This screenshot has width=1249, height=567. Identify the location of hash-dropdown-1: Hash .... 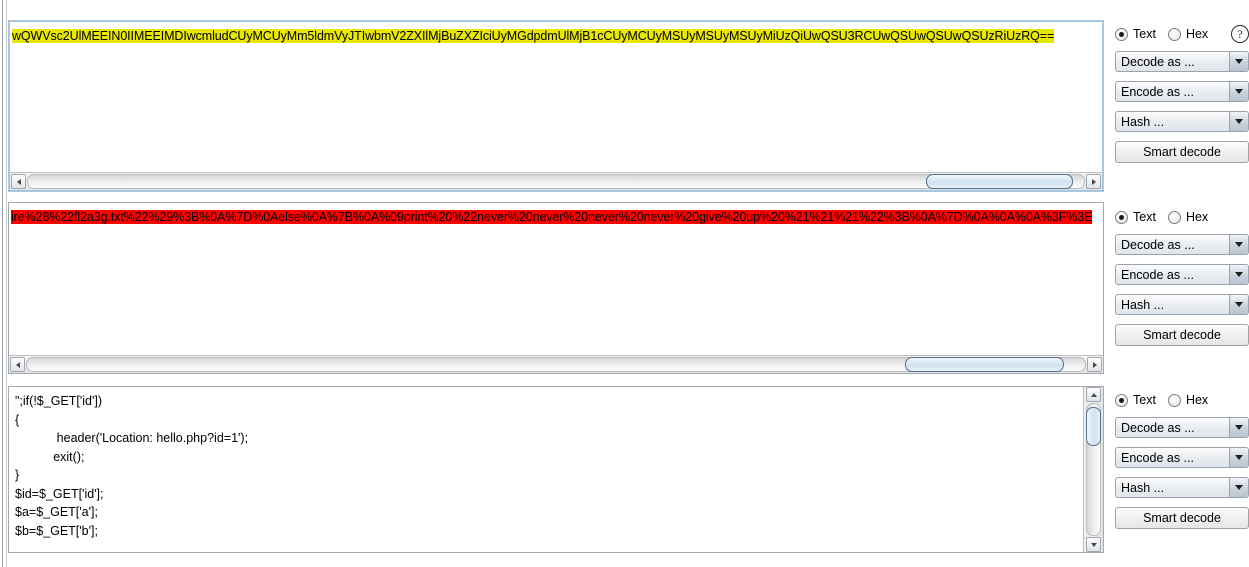
(1182, 121).